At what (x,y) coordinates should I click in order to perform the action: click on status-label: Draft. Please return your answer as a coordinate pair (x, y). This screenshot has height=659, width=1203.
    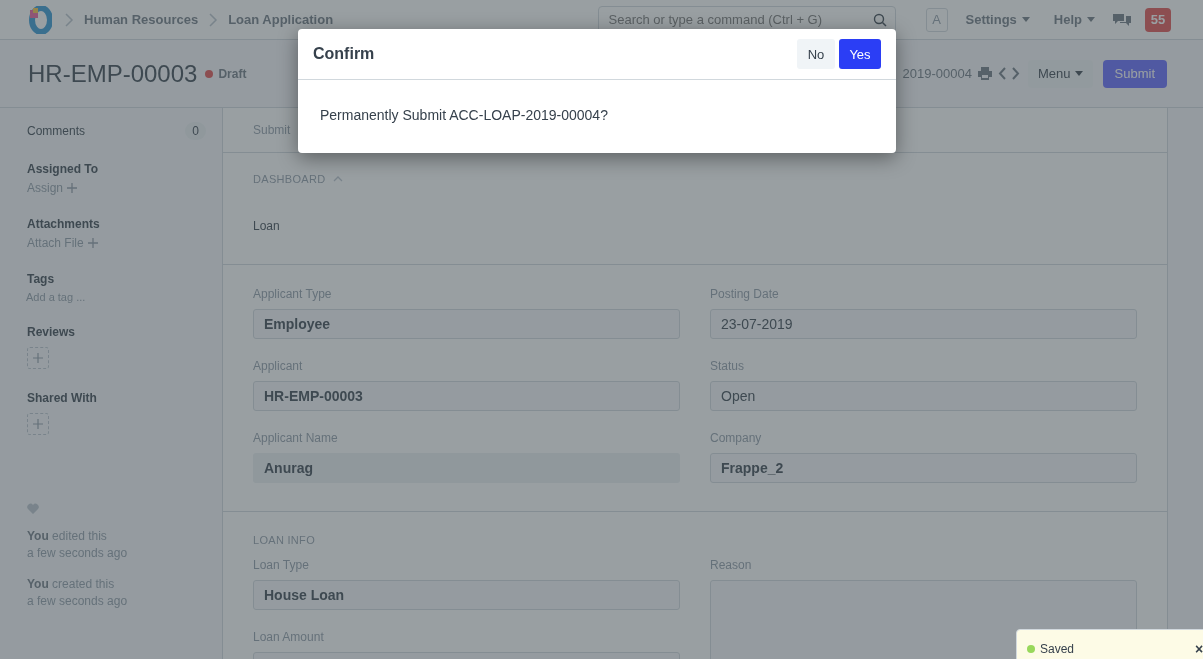
    Looking at the image, I should click on (232, 73).